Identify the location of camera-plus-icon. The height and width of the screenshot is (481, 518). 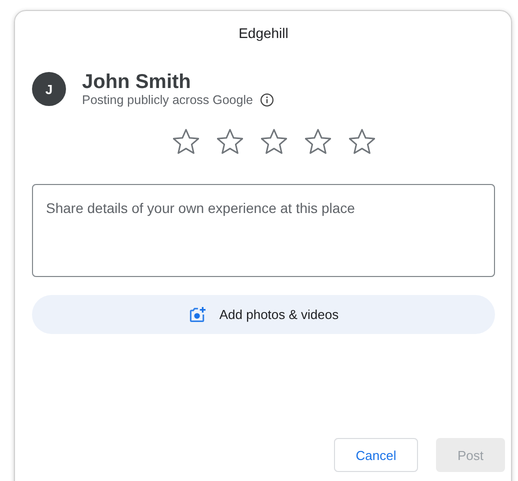
(198, 314).